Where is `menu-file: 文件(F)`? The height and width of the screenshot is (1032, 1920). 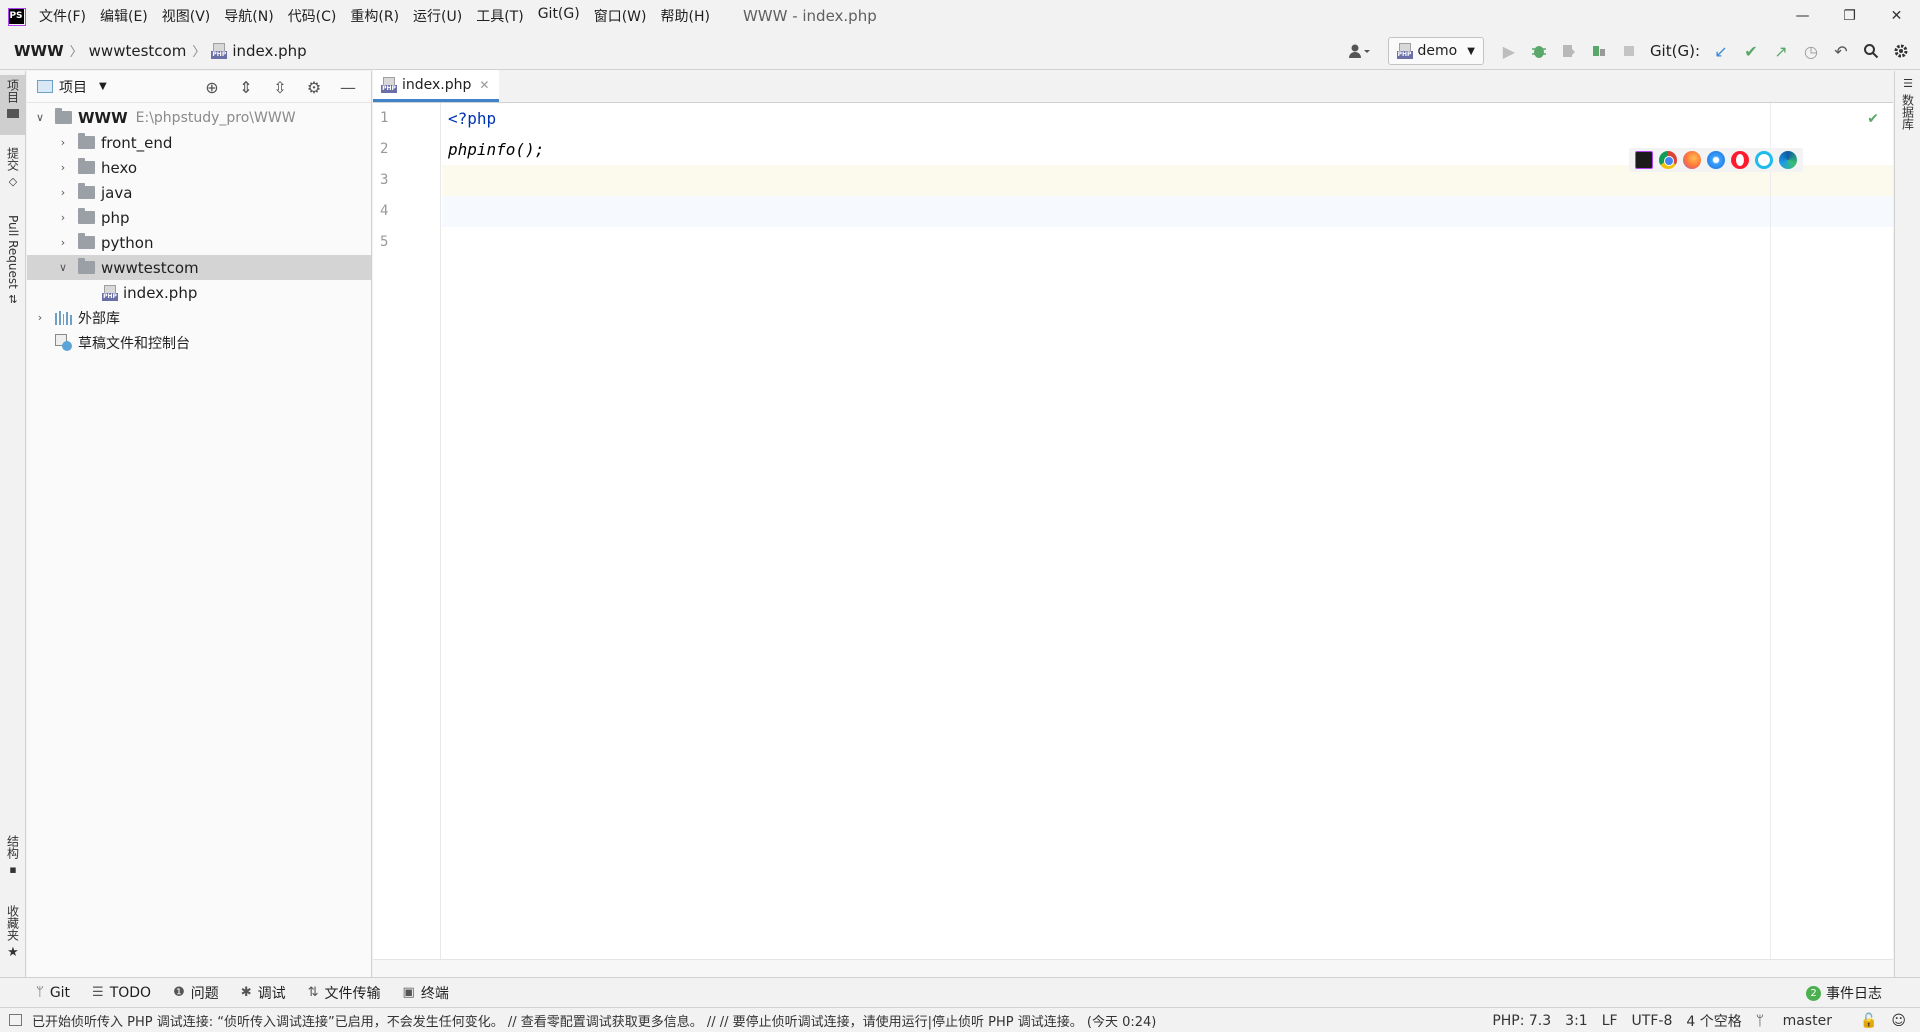
menu-file: 文件(F) is located at coordinates (62, 16).